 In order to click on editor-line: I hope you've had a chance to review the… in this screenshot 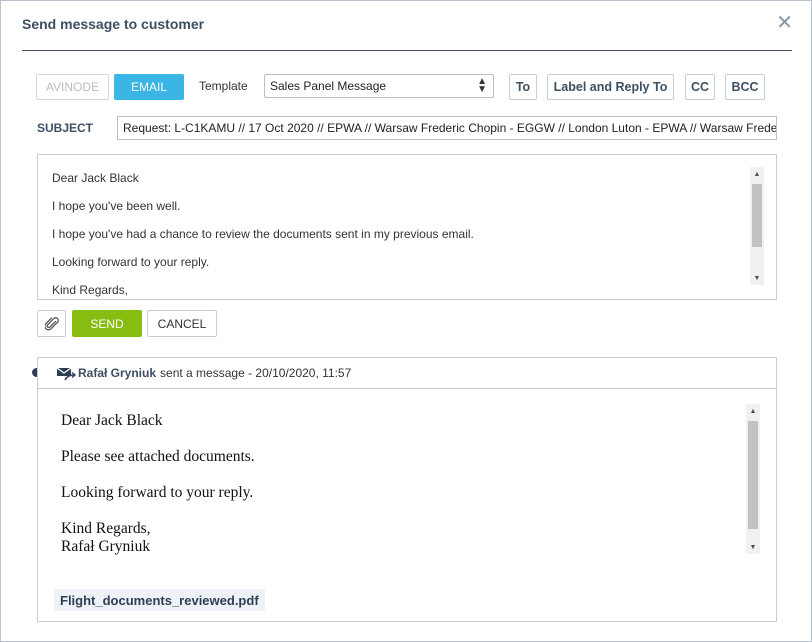, I will do `click(263, 234)`.